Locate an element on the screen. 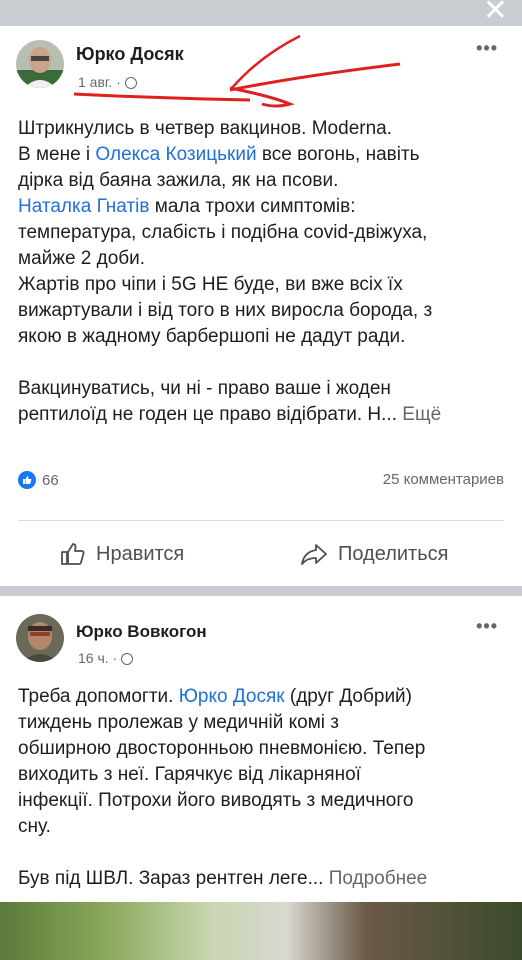 The image size is (522, 960). reactions-summary: 66 is located at coordinates (38, 480).